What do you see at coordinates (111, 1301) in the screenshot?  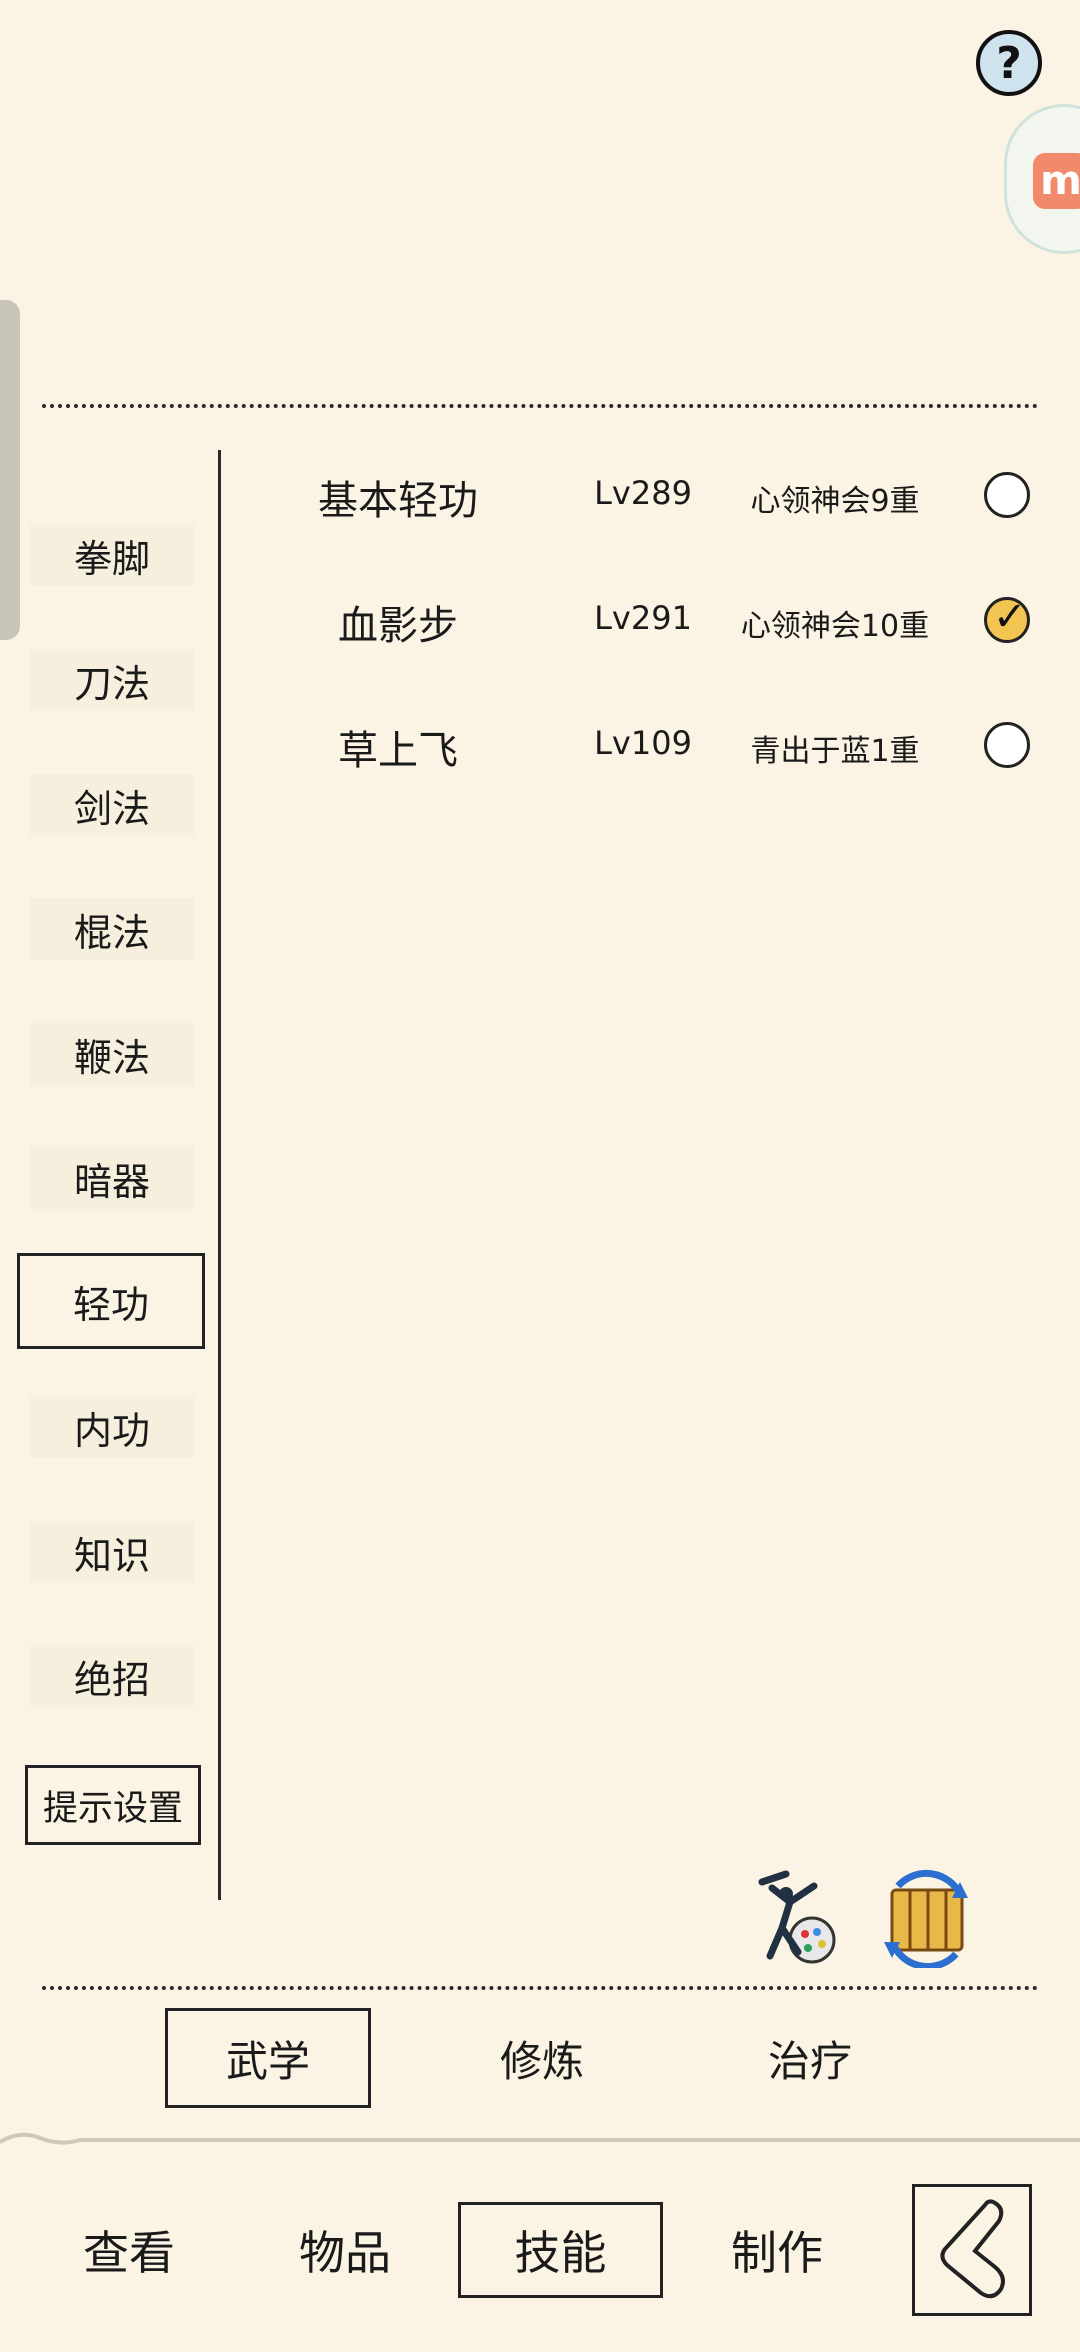 I see `category-qinggong: 轻功` at bounding box center [111, 1301].